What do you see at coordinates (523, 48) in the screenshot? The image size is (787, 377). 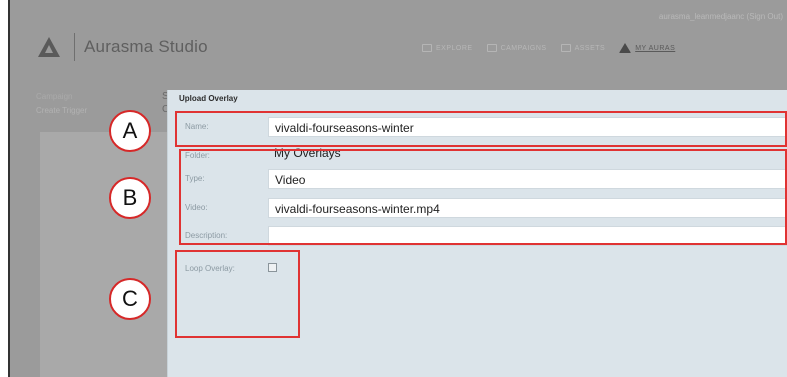 I see `nav-campaigns-label: CAMPAIGNS` at bounding box center [523, 48].